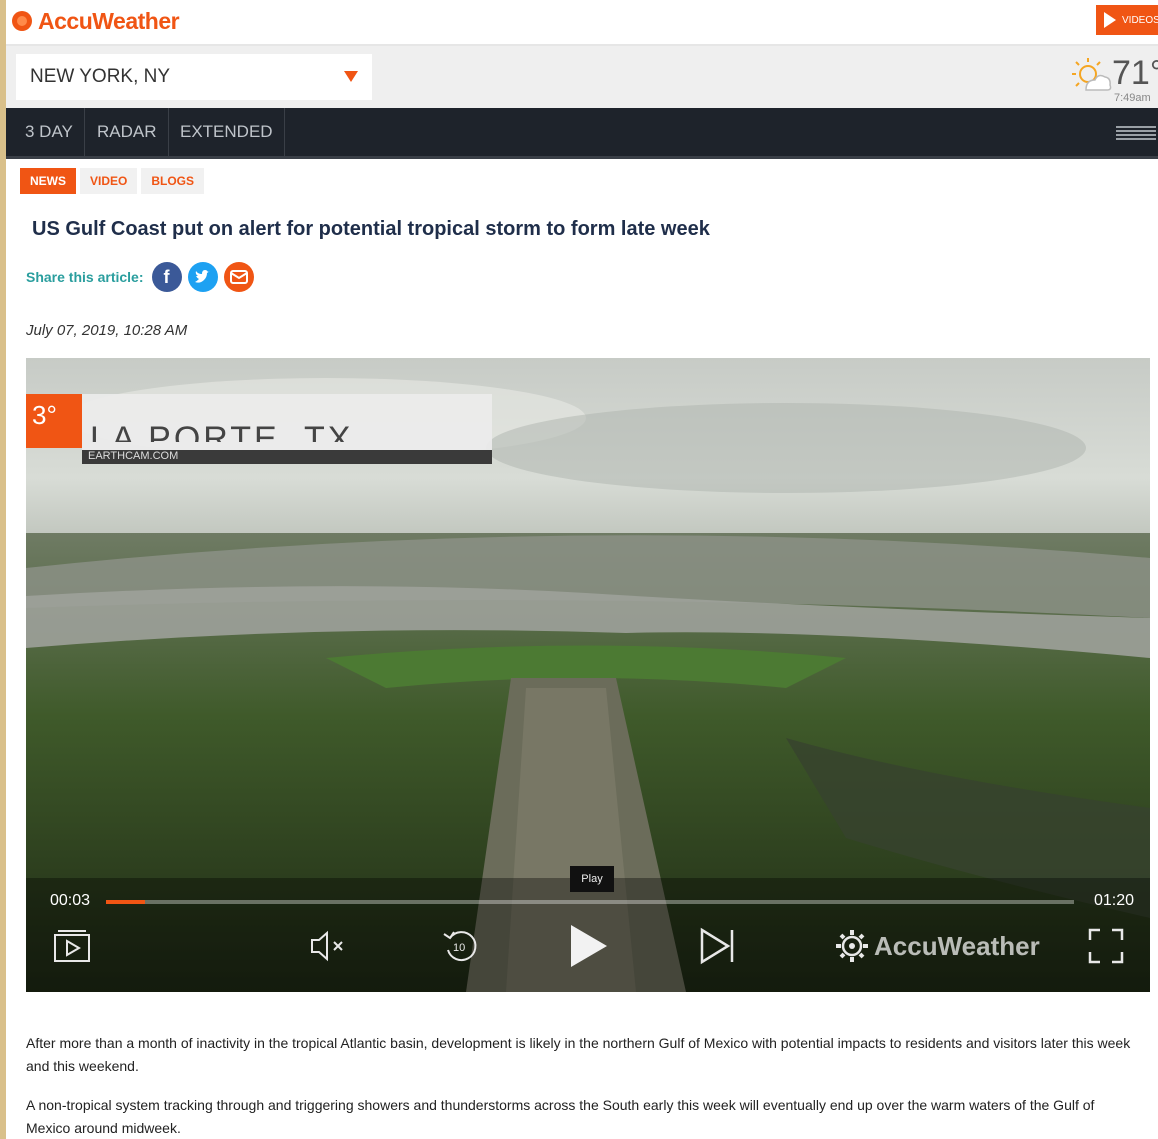 Image resolution: width=1158 pixels, height=1139 pixels. What do you see at coordinates (100, 76) in the screenshot?
I see `location-value: NEW YORK, NY` at bounding box center [100, 76].